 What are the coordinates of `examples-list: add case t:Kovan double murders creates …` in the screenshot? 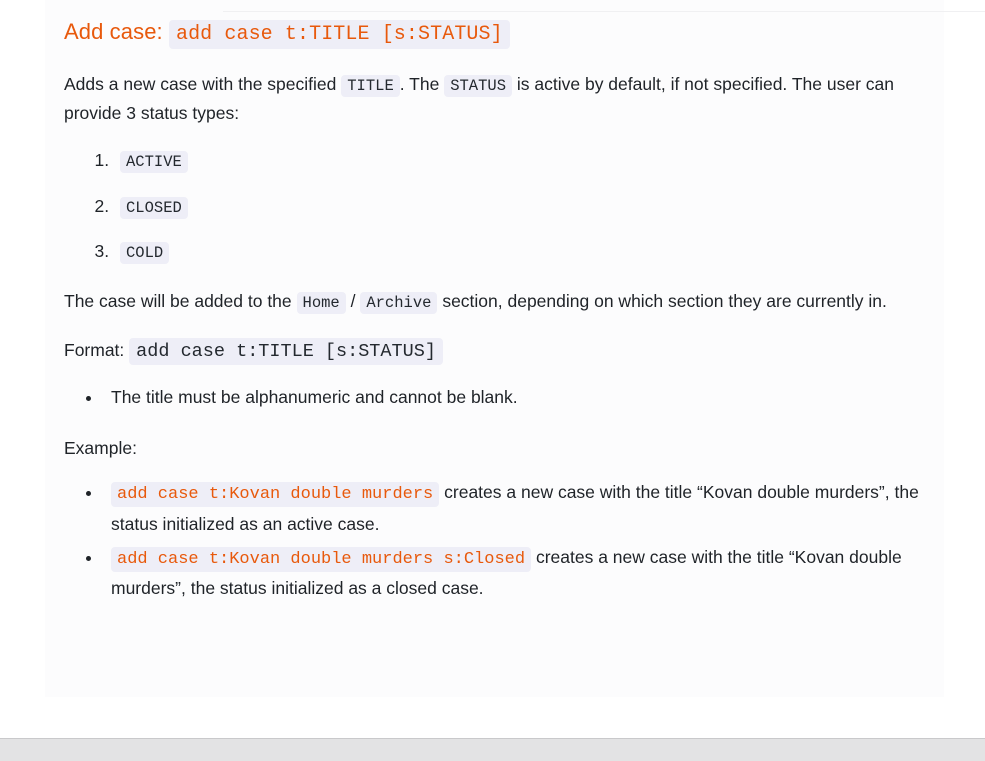 It's located at (494, 541).